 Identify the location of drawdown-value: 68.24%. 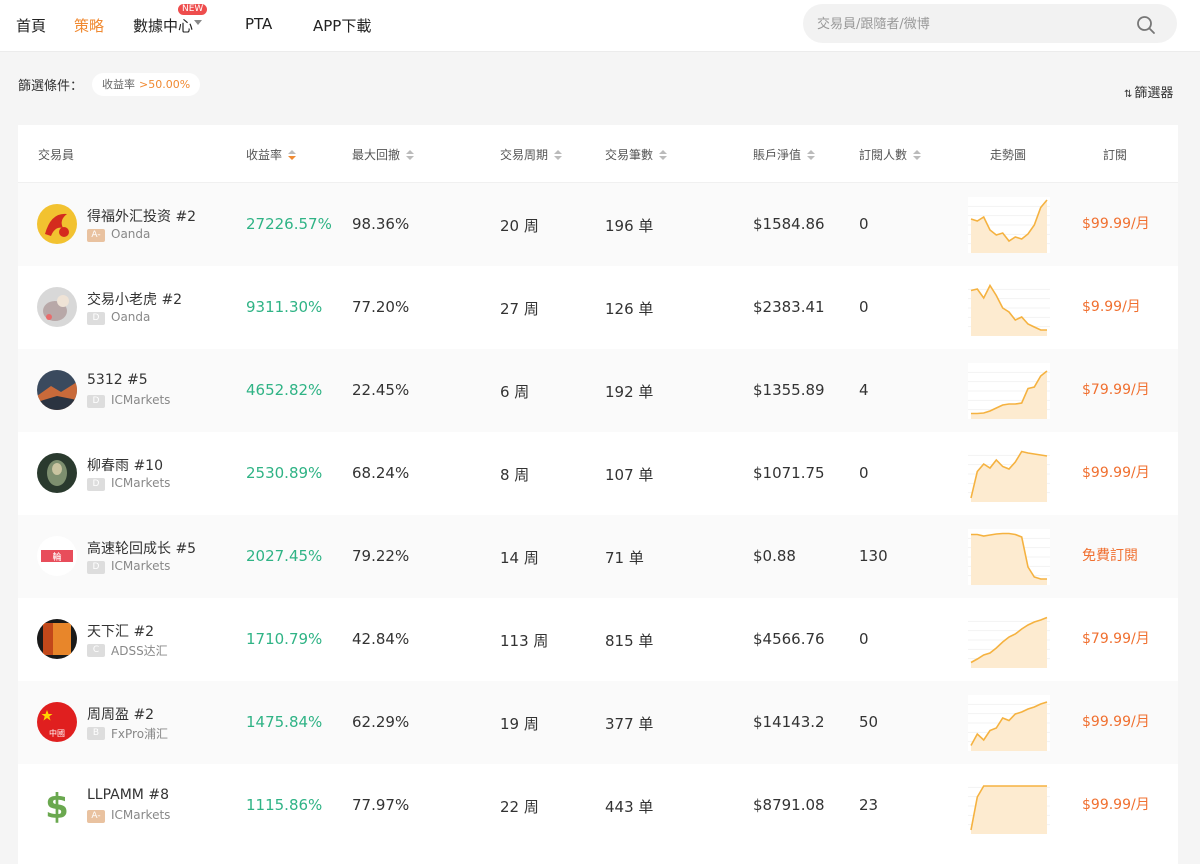
(381, 473).